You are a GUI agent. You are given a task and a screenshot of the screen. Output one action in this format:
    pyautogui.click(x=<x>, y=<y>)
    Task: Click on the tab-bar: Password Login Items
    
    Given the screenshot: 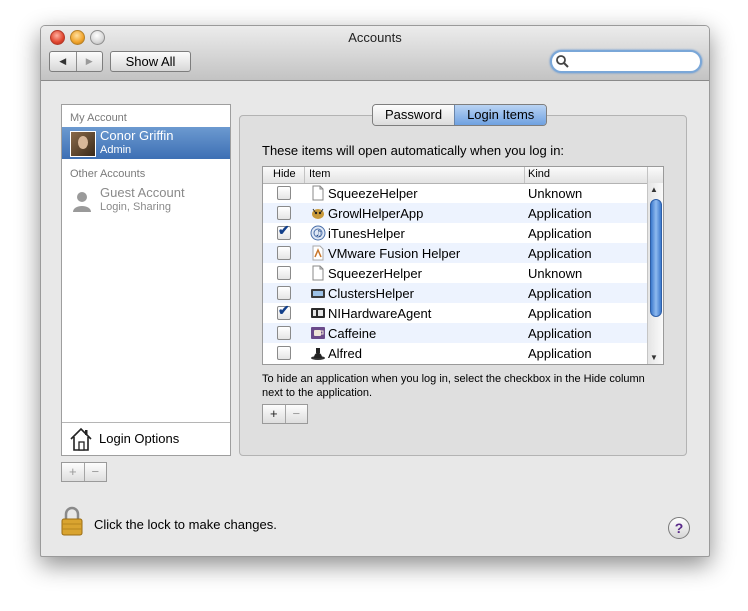 What is the action you would take?
    pyautogui.click(x=460, y=115)
    